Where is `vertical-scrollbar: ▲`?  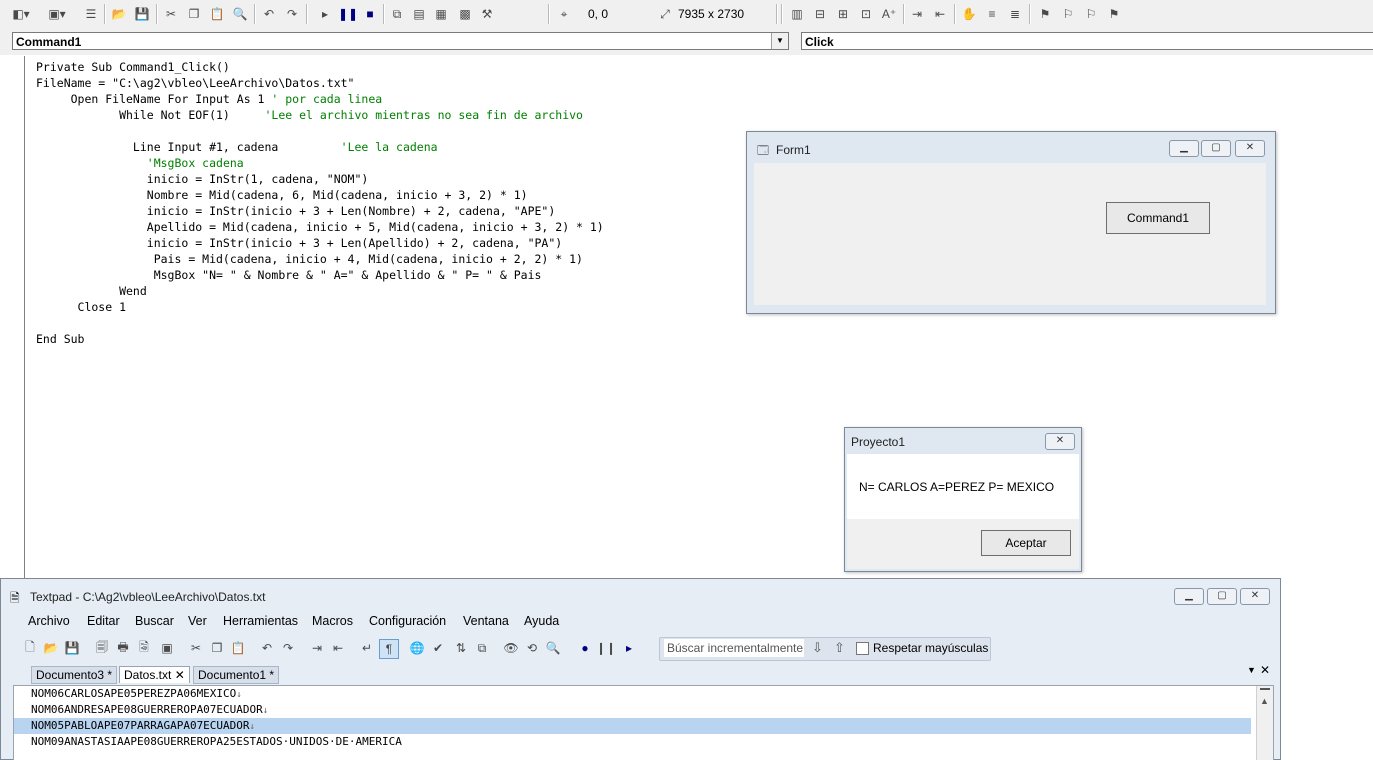
vertical-scrollbar: ▲ is located at coordinates (1264, 723).